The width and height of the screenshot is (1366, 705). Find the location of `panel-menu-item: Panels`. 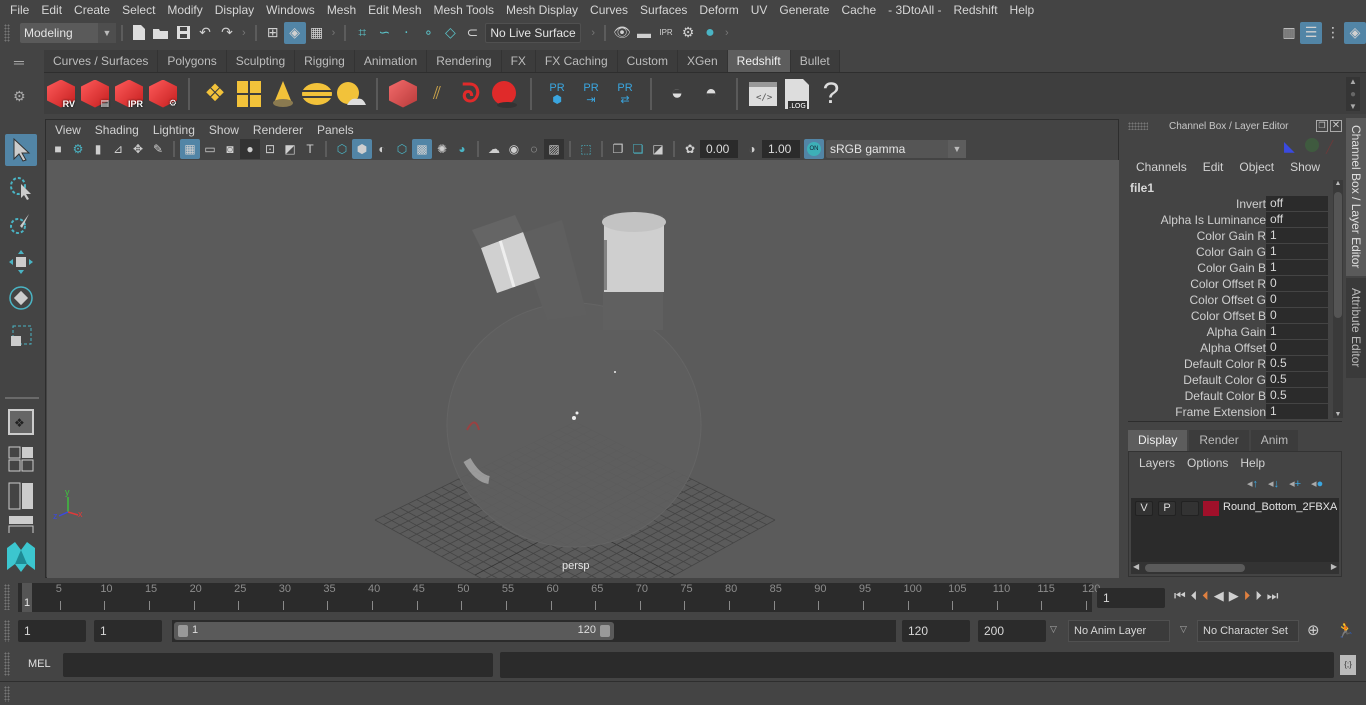

panel-menu-item: Panels is located at coordinates (335, 130).